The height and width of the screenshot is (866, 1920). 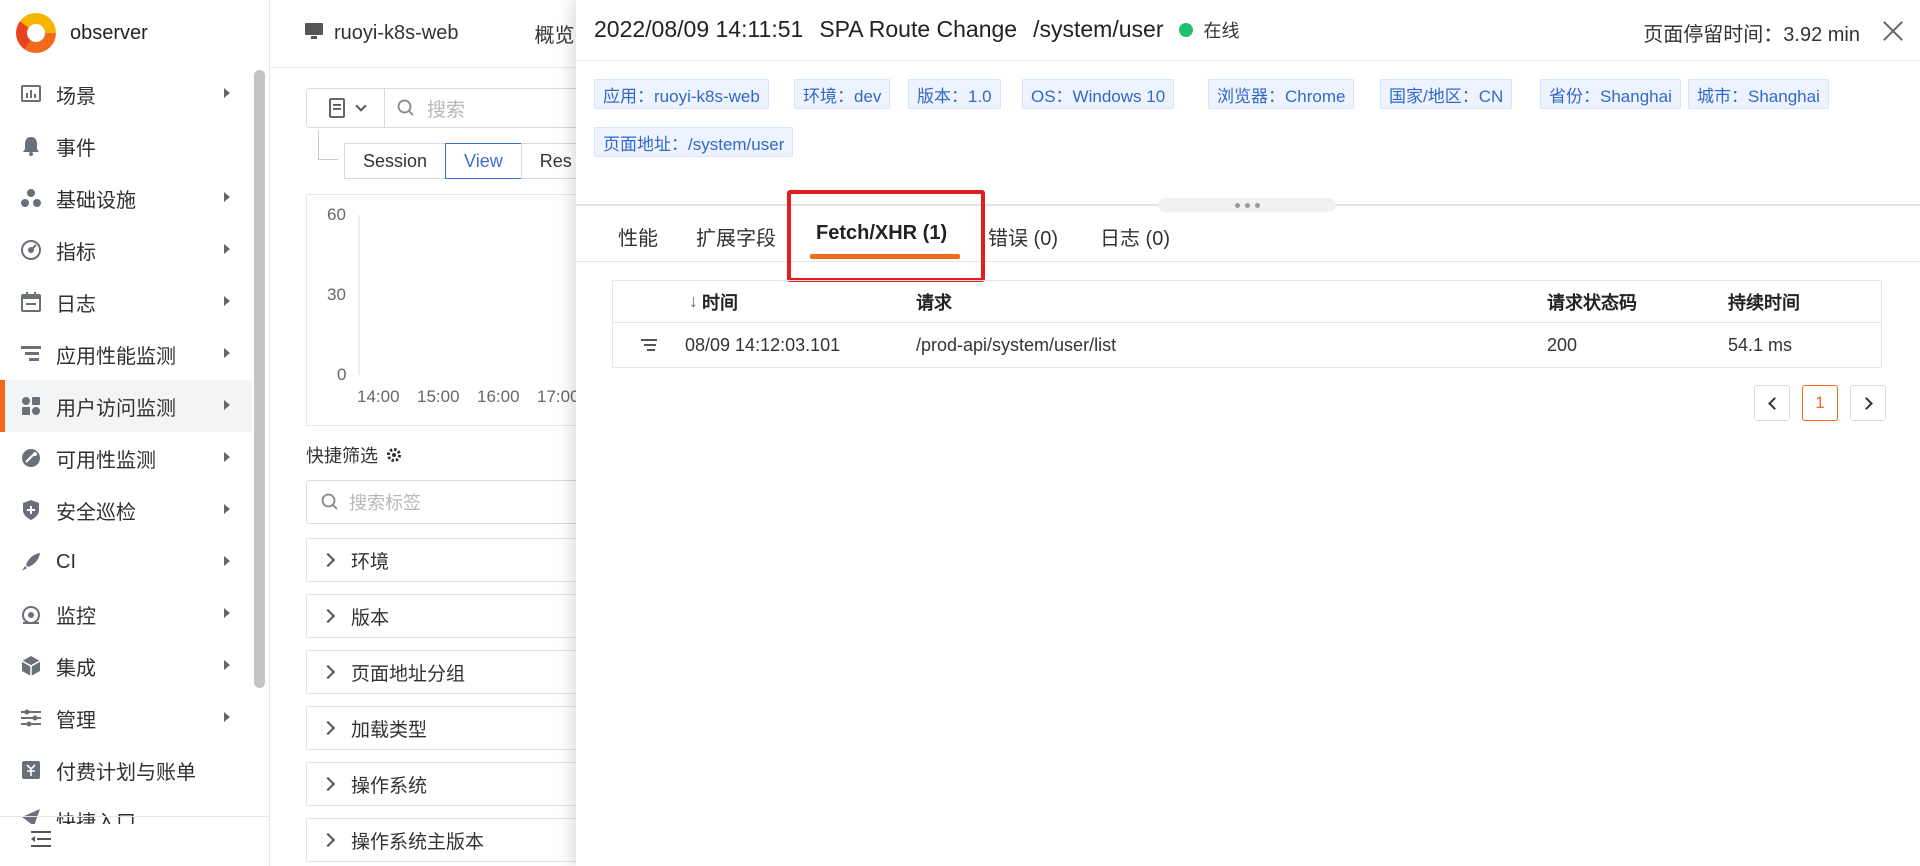 What do you see at coordinates (1135, 236) in the screenshot?
I see `tab-logs: 日志 (0)` at bounding box center [1135, 236].